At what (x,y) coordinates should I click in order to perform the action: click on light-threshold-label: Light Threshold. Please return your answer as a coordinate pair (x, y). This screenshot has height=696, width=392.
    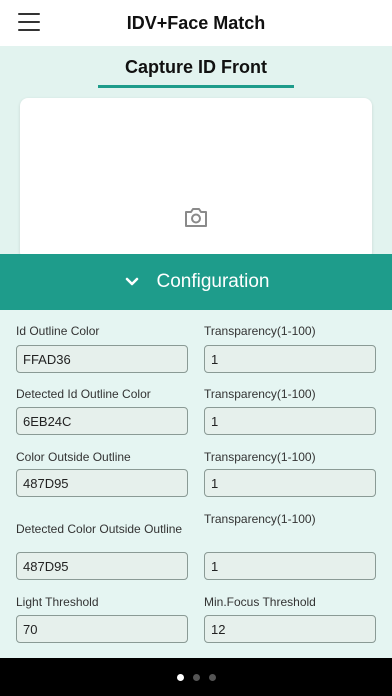
    Looking at the image, I should click on (57, 602).